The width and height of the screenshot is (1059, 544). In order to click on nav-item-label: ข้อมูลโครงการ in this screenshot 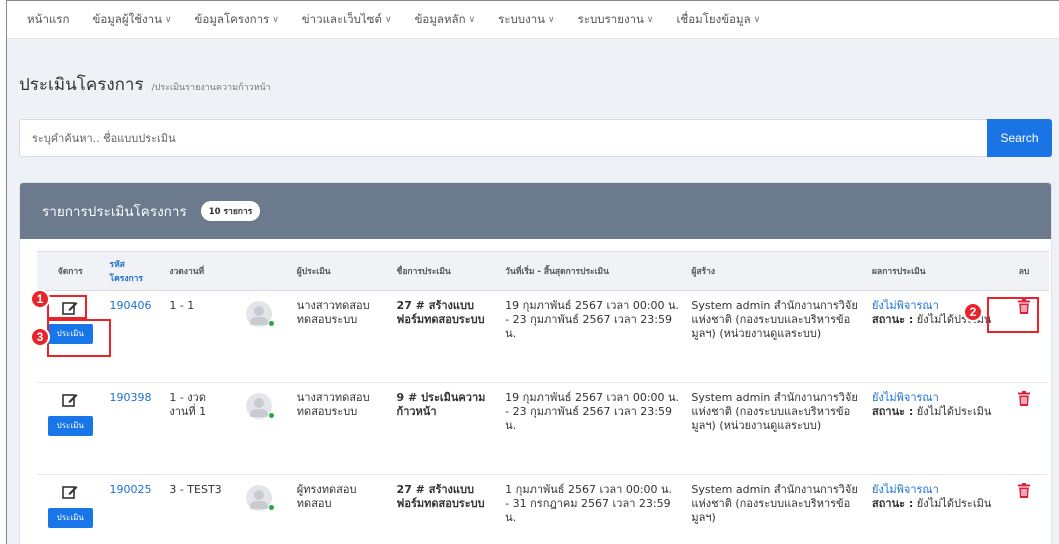, I will do `click(232, 18)`.